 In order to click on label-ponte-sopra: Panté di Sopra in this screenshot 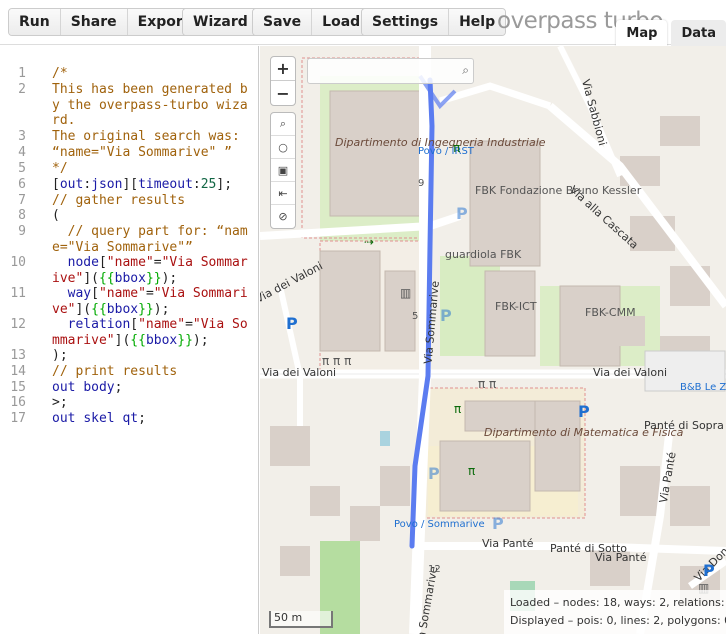, I will do `click(684, 425)`.